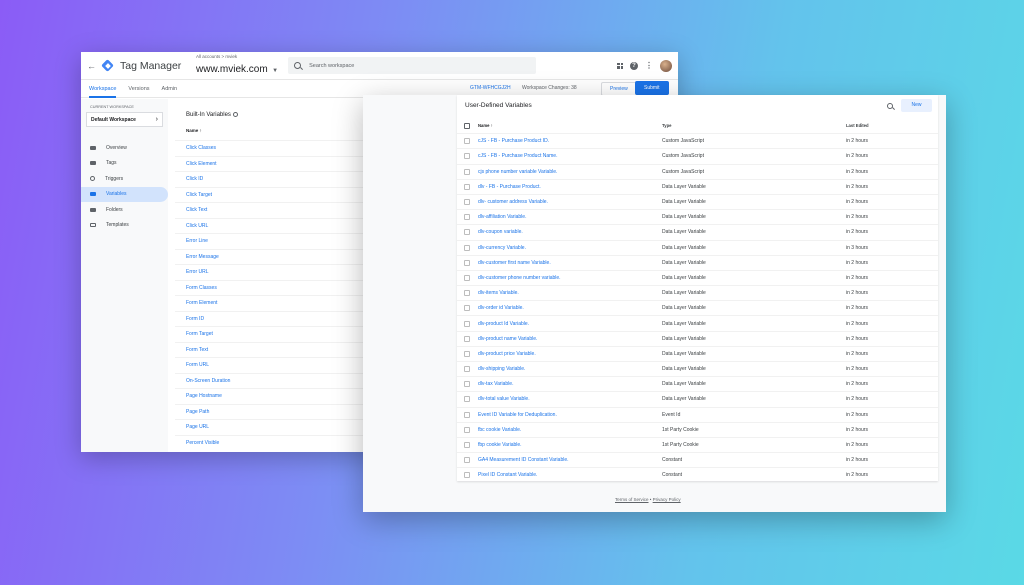  What do you see at coordinates (857, 125) in the screenshot?
I see `last-edited-column-header: Last Edited` at bounding box center [857, 125].